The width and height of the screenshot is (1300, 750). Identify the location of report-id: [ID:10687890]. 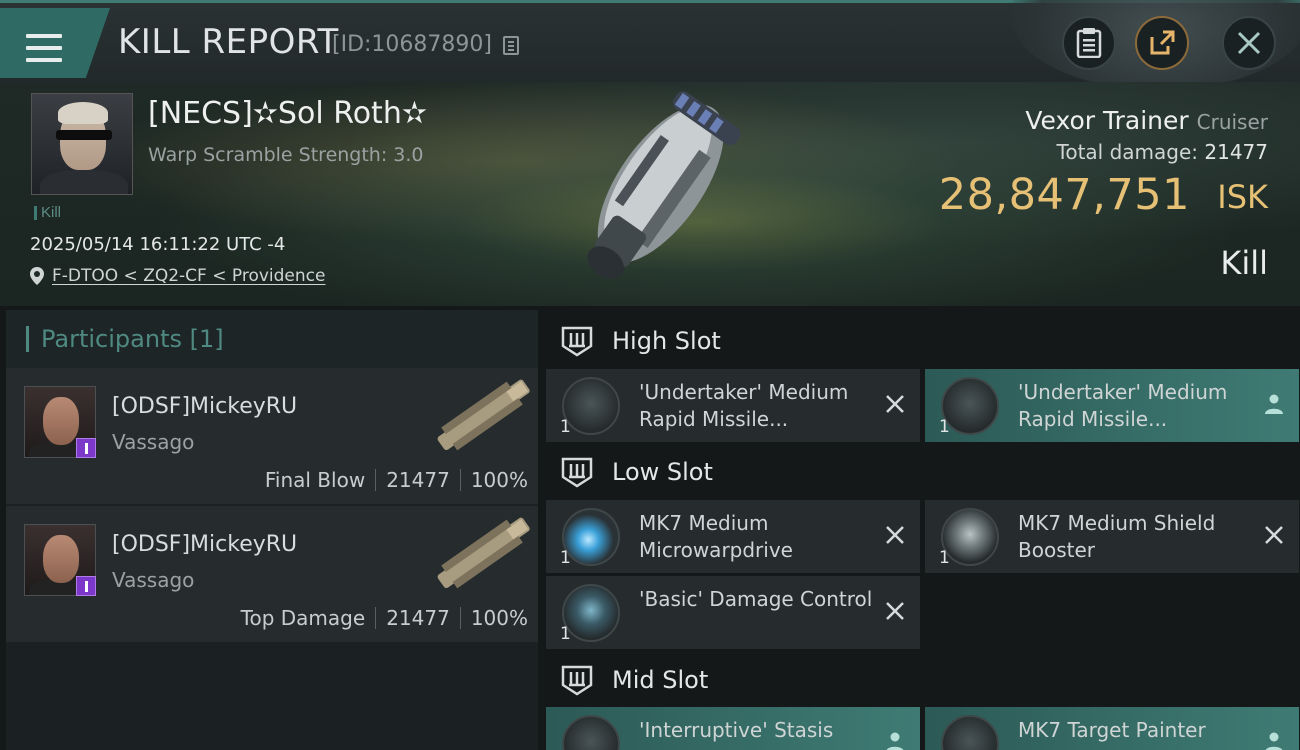
(412, 44).